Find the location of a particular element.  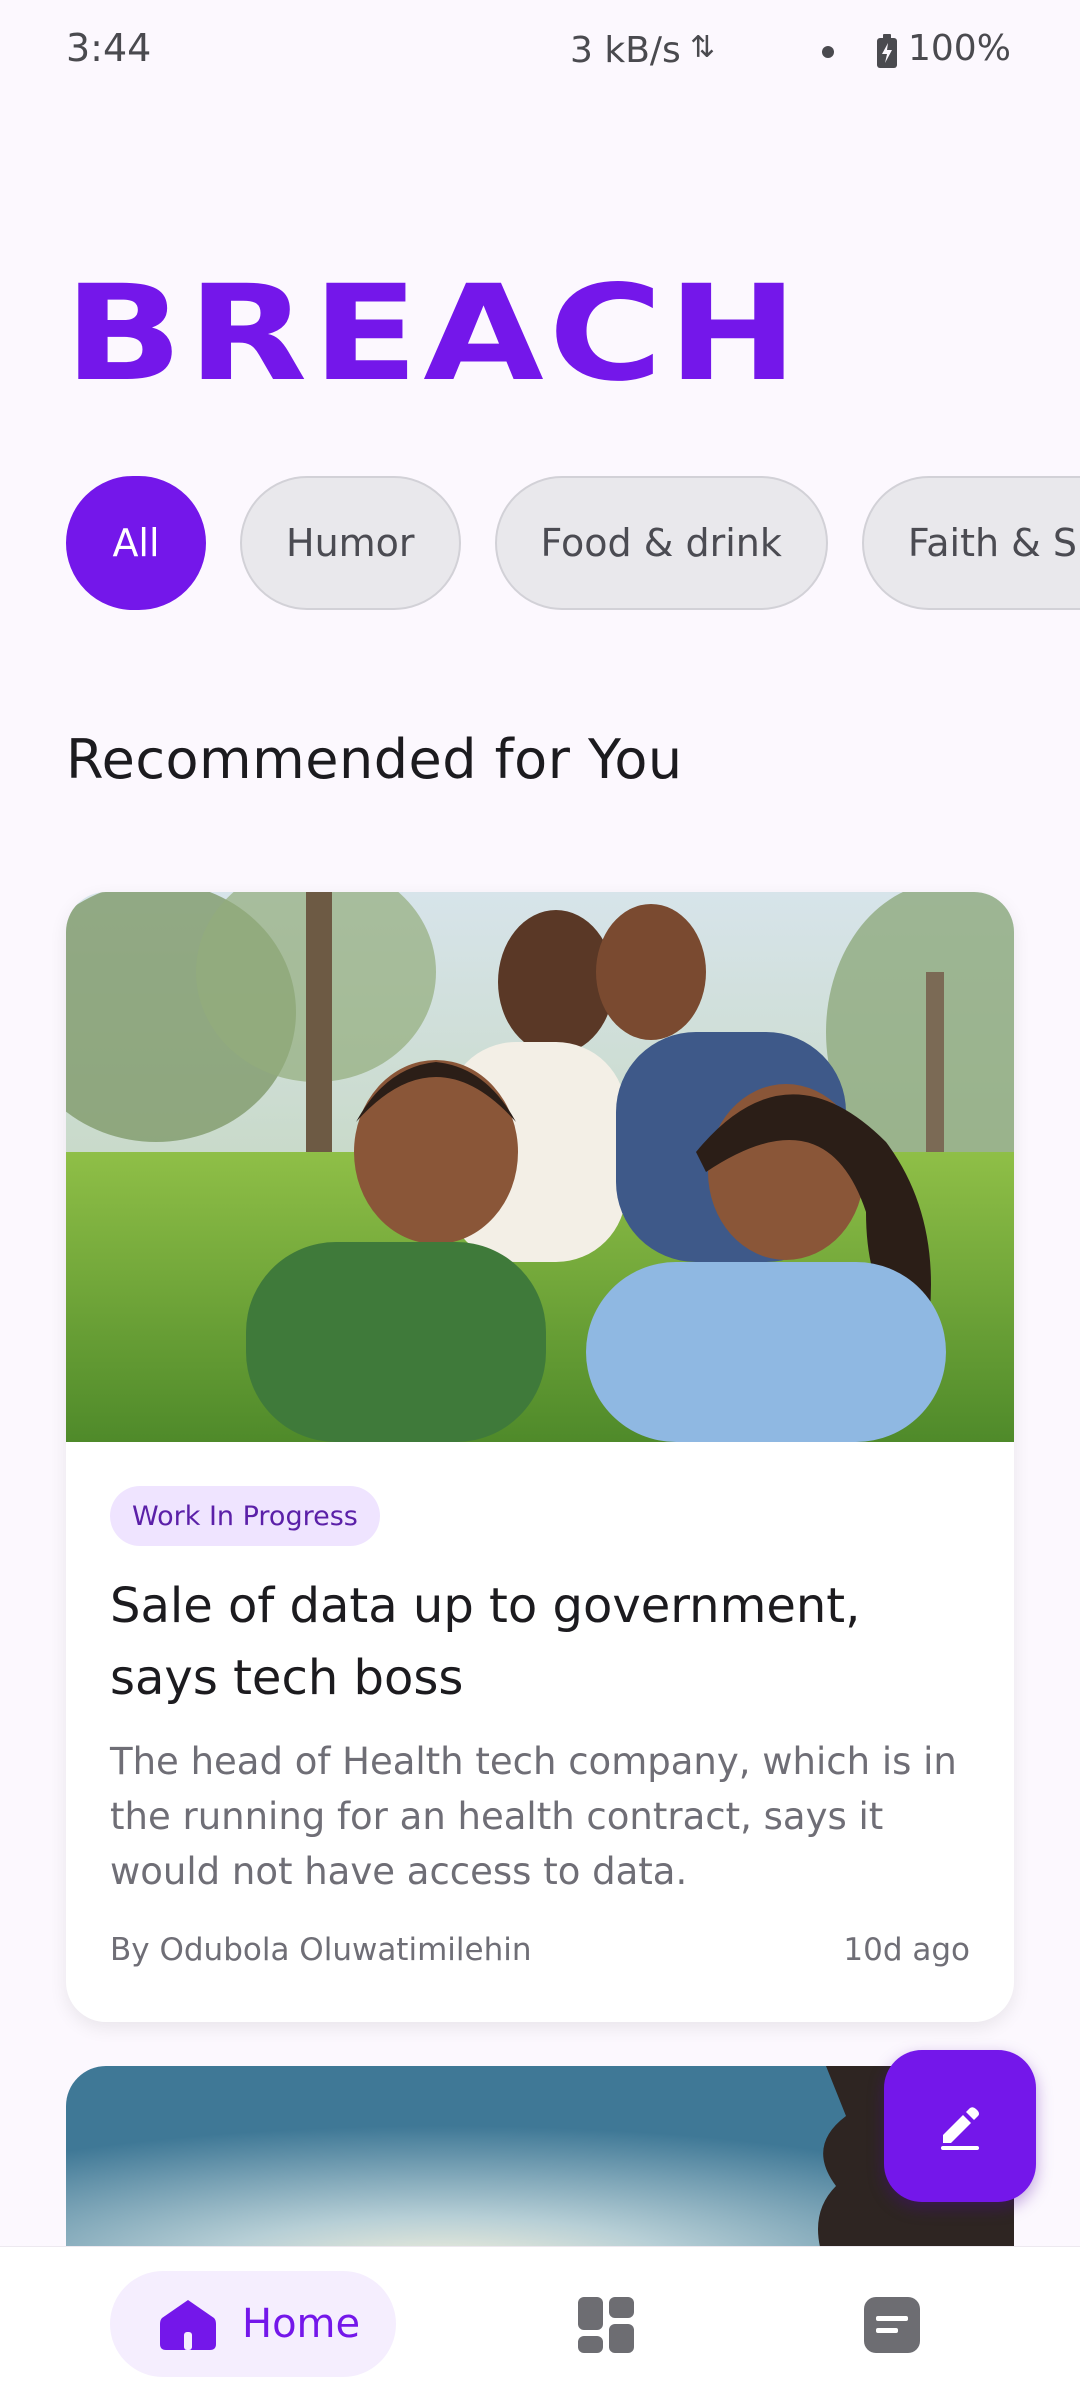

category-chips: All Humor Food & drink Faith & Sp is located at coordinates (573, 545).